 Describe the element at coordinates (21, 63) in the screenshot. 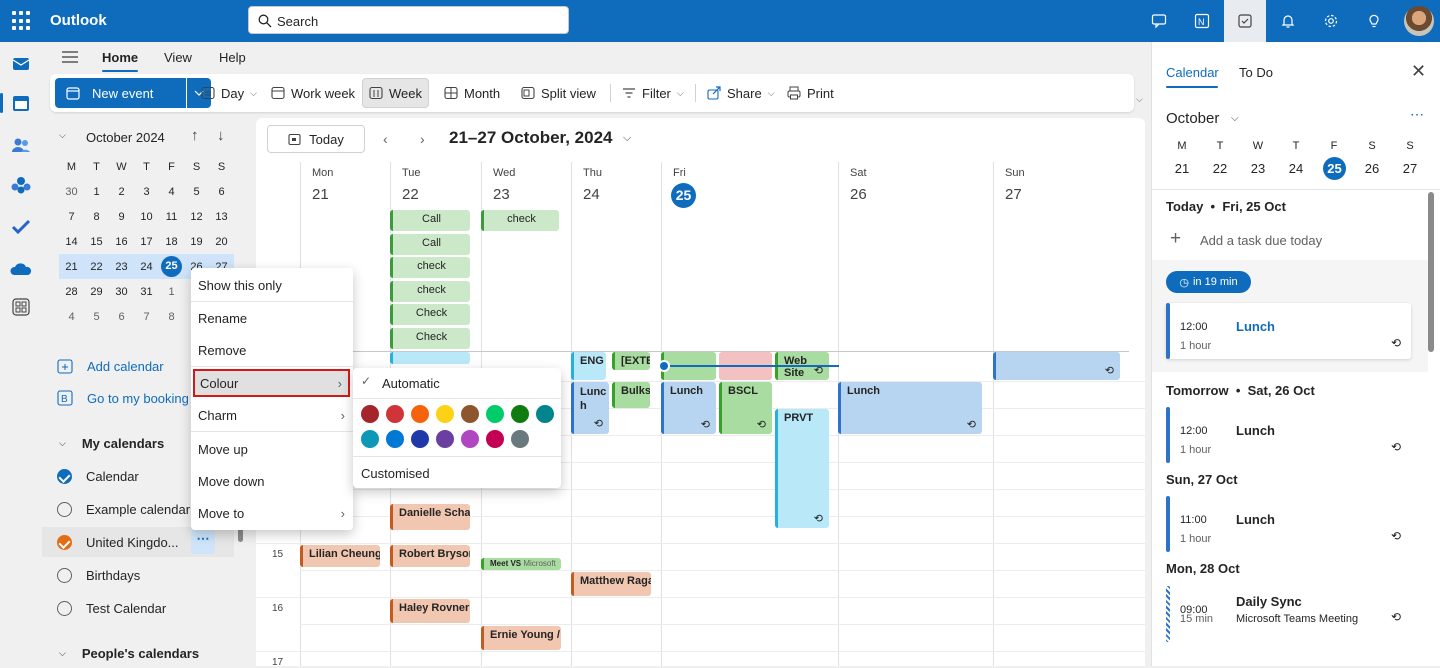

I see `mail-icon` at that location.